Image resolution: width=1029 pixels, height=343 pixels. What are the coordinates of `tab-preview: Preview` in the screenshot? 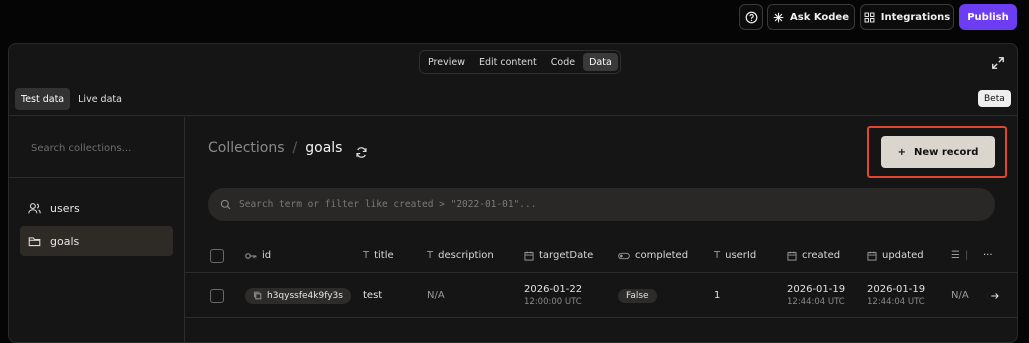 It's located at (446, 62).